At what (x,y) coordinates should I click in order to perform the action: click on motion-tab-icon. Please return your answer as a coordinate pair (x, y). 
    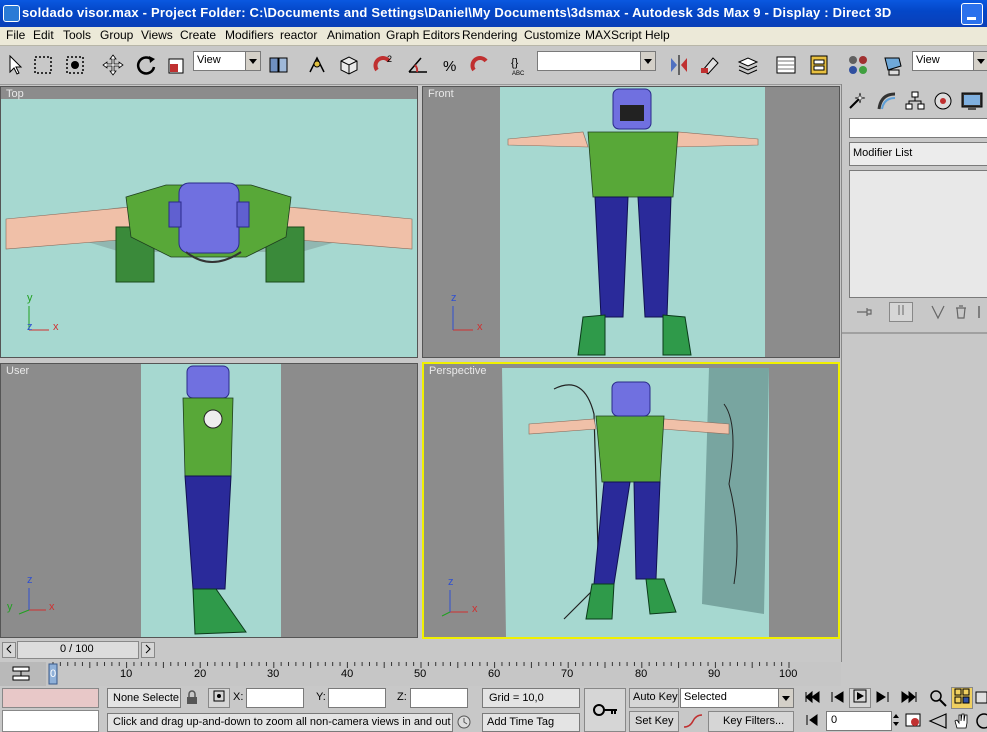
    Looking at the image, I should click on (943, 101).